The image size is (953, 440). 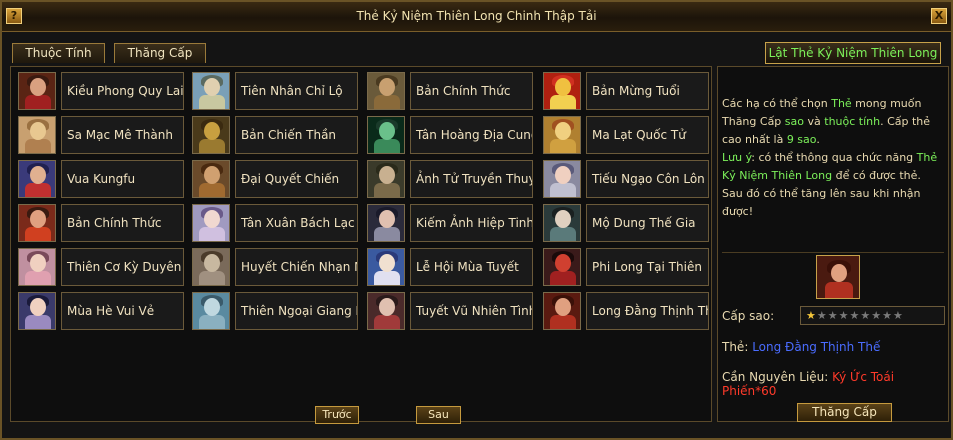 I want to click on card-label: Kiếm Ảnh Hiệp Tinh, so click(x=471, y=223).